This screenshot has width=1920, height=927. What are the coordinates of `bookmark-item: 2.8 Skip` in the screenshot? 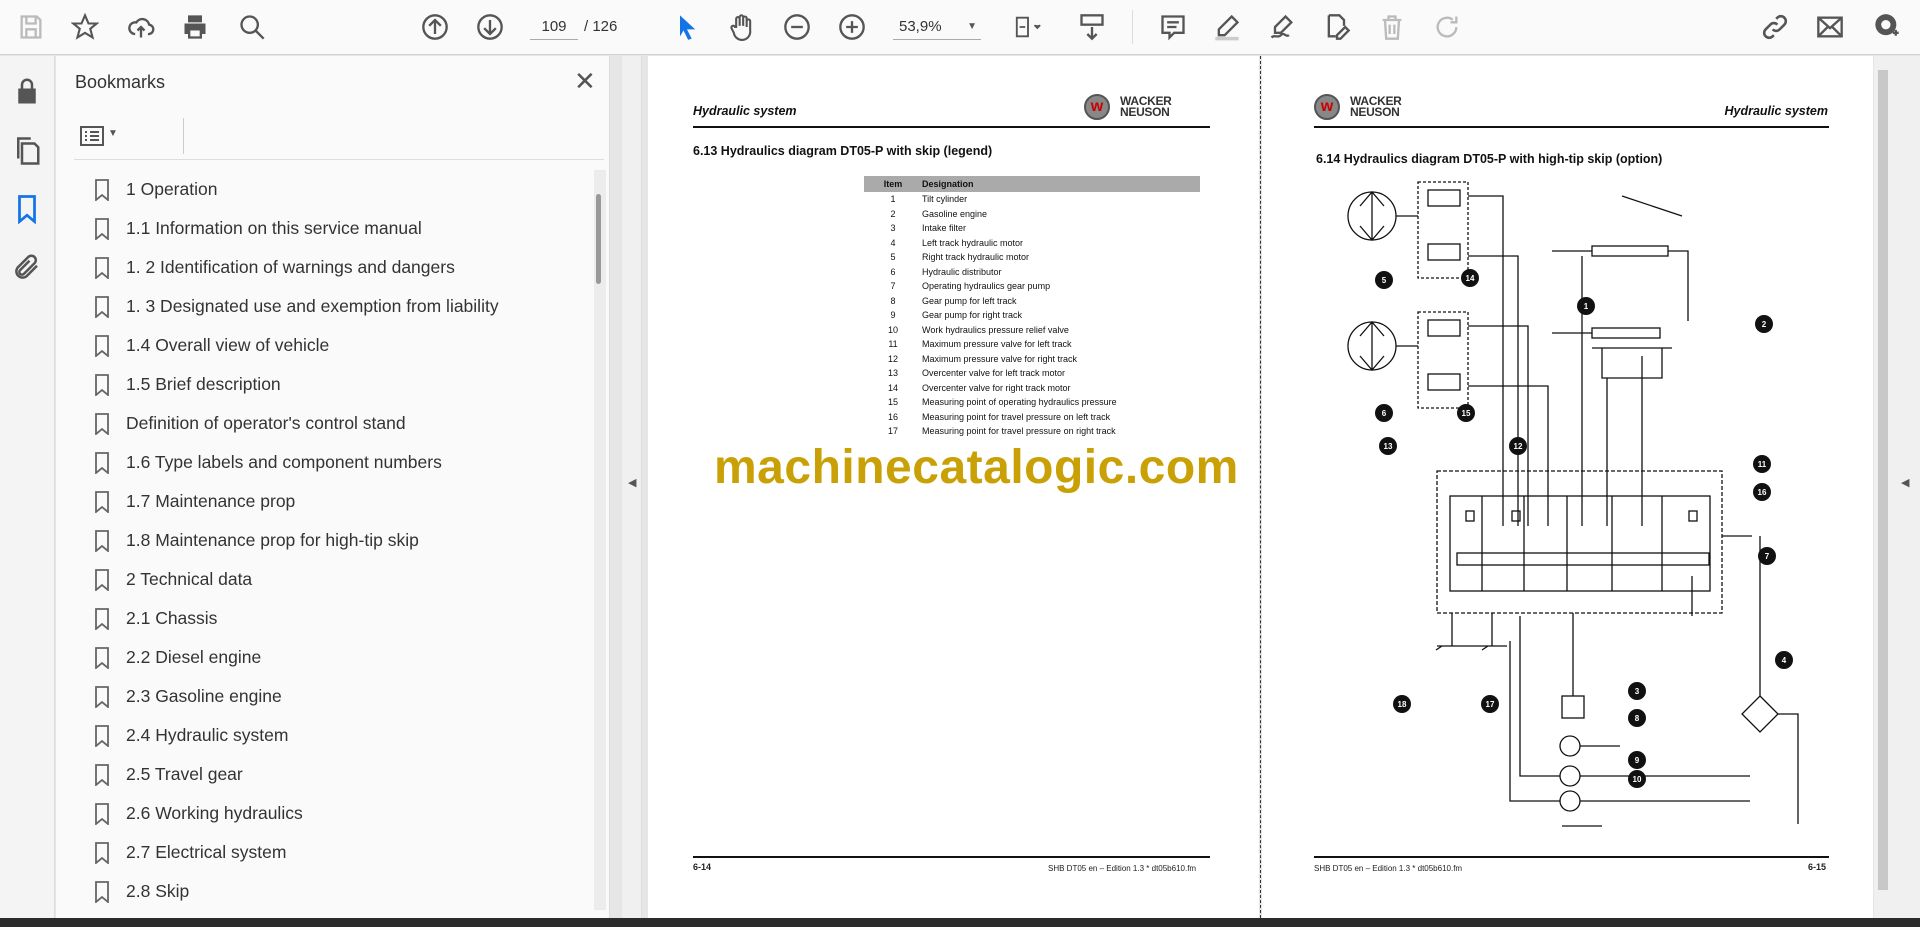 It's located at (329, 891).